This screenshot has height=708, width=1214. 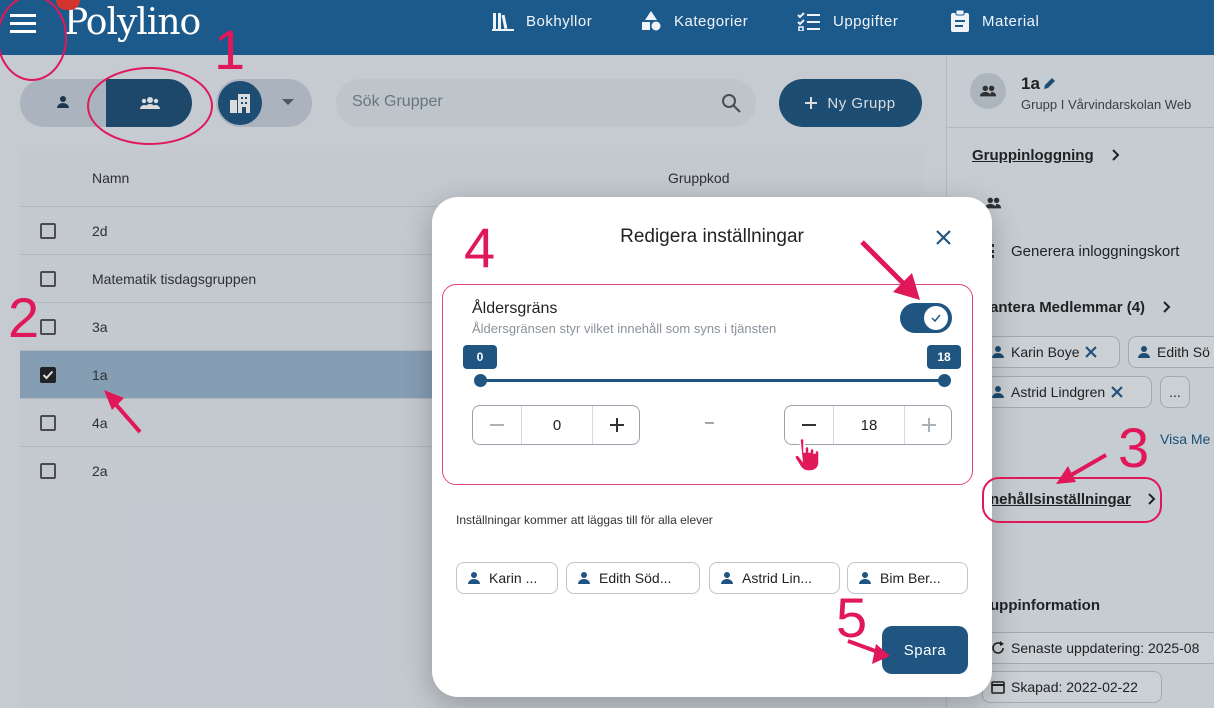 I want to click on annotation-number-3: 3, so click(x=1134, y=447).